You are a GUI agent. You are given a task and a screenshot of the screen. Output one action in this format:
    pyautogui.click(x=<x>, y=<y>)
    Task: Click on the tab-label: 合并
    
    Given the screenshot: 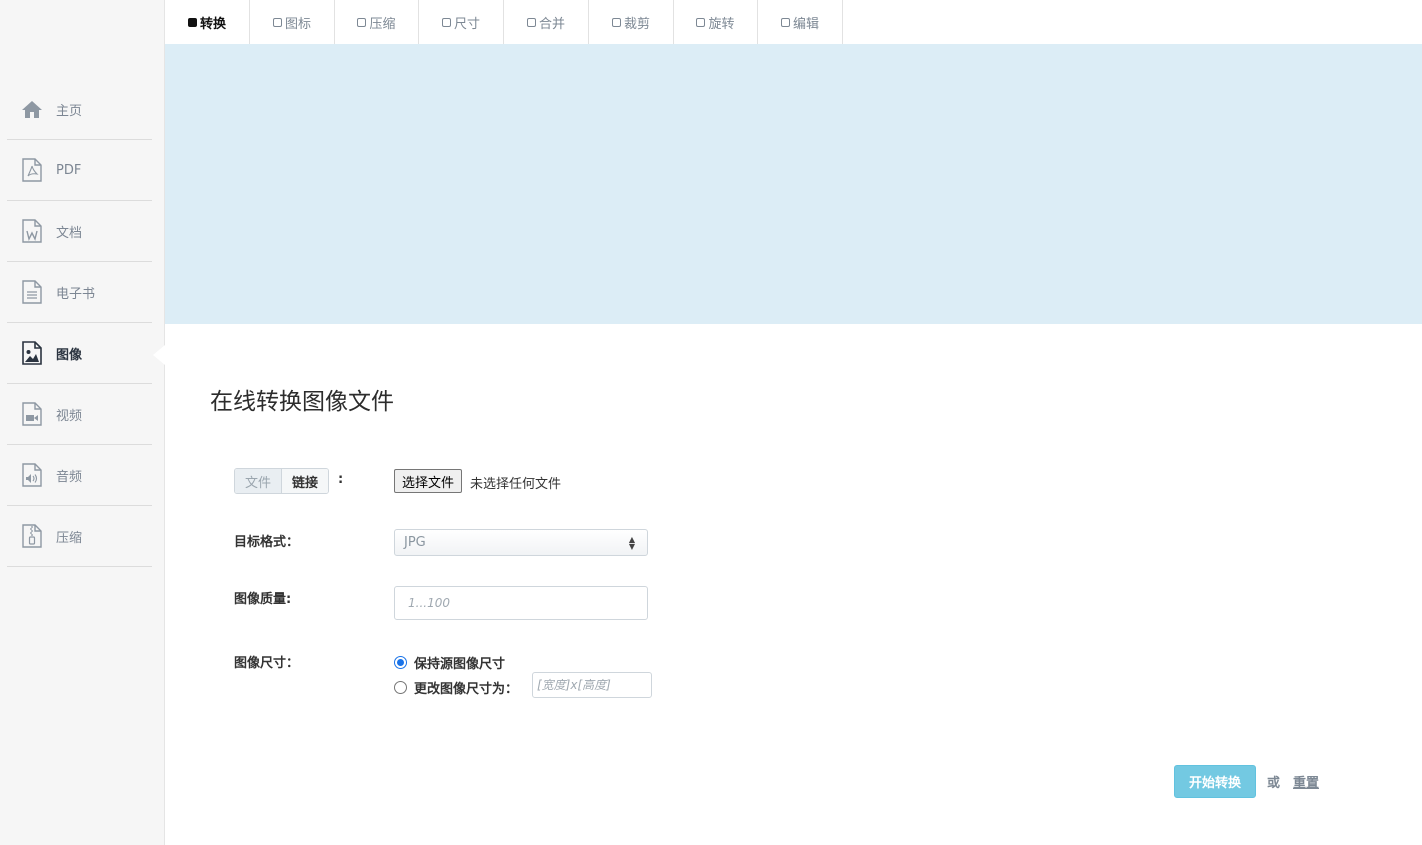 What is the action you would take?
    pyautogui.click(x=551, y=24)
    